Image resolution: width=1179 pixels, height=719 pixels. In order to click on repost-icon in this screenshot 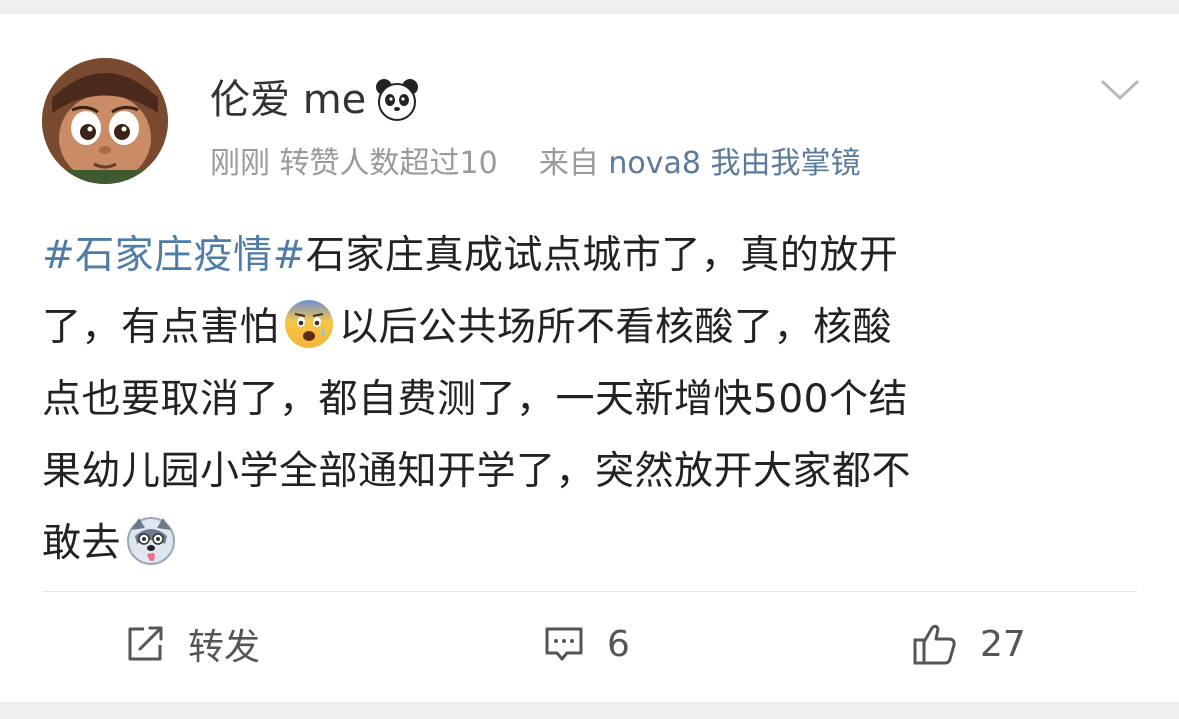, I will do `click(145, 643)`.